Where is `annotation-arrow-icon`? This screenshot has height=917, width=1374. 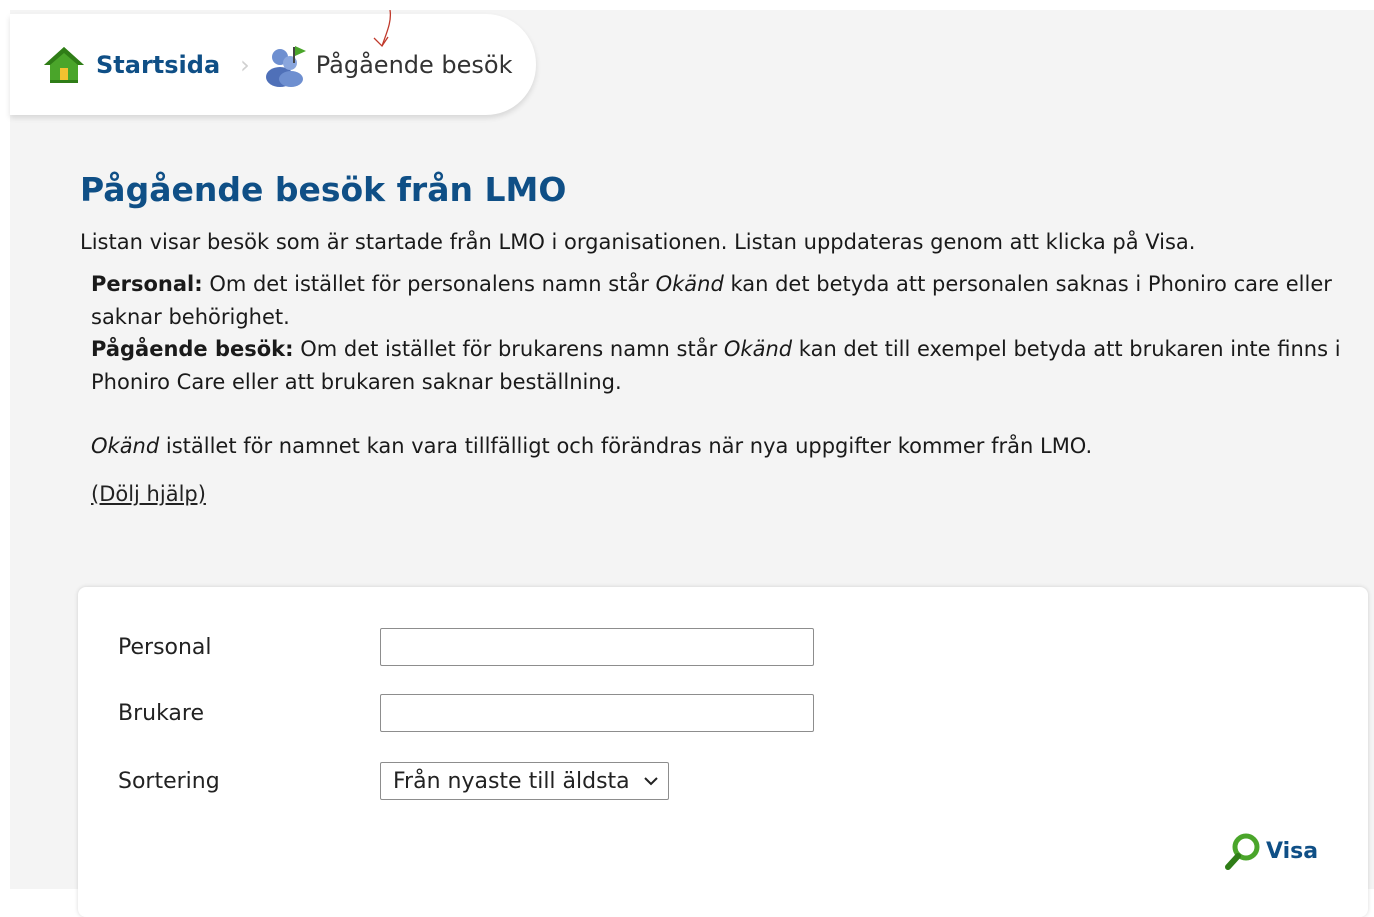
annotation-arrow-icon is located at coordinates (382, 29).